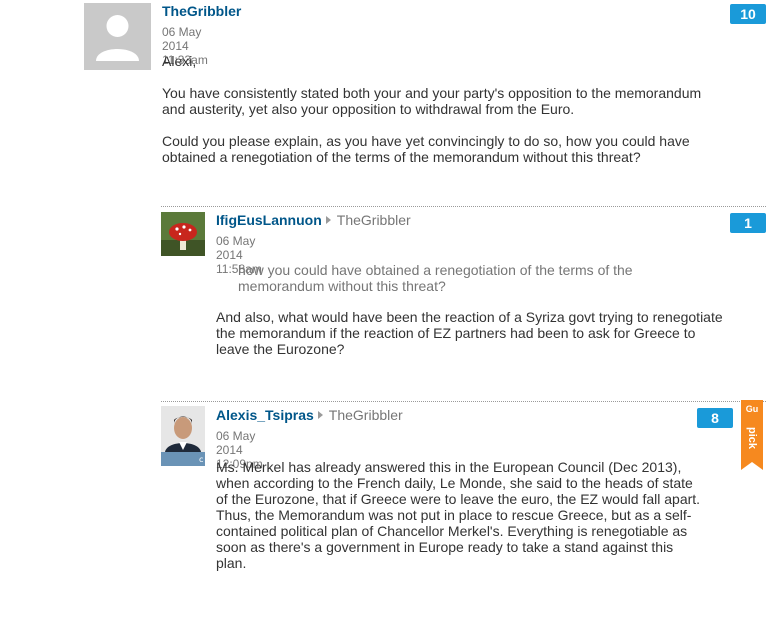  What do you see at coordinates (201, 459) in the screenshot?
I see `svg-text: c` at bounding box center [201, 459].